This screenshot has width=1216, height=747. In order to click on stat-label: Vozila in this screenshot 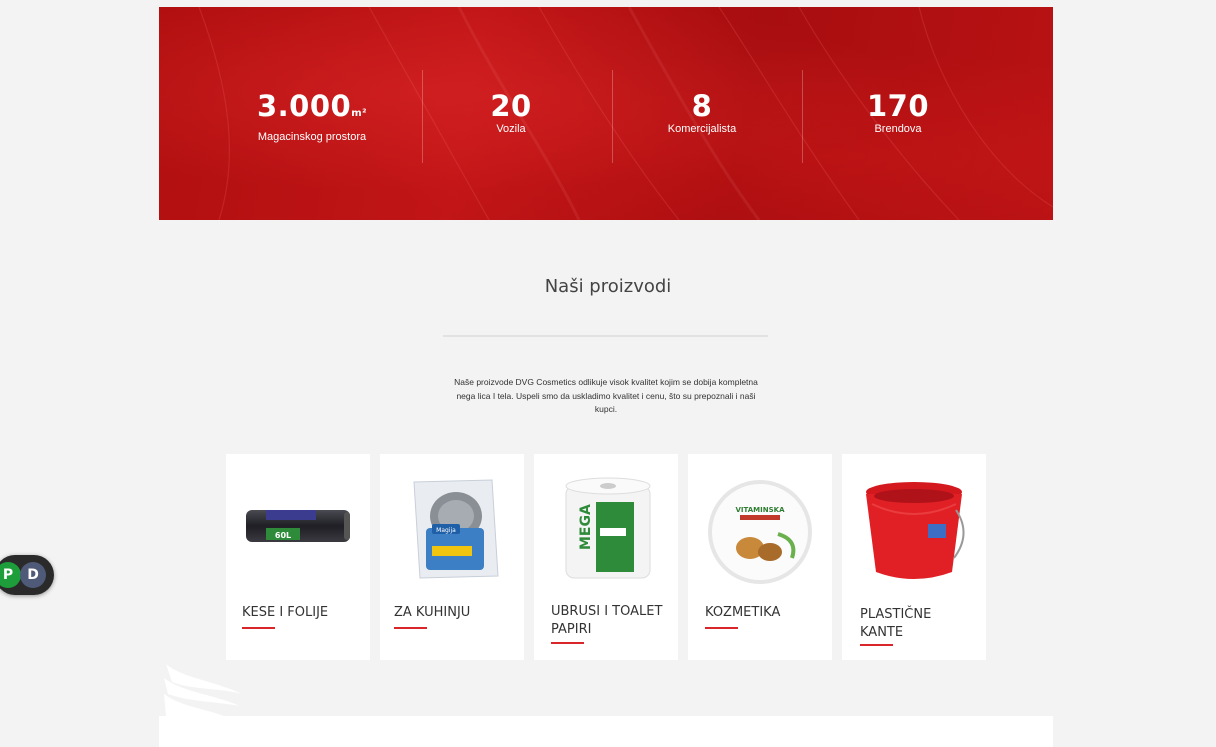, I will do `click(511, 129)`.